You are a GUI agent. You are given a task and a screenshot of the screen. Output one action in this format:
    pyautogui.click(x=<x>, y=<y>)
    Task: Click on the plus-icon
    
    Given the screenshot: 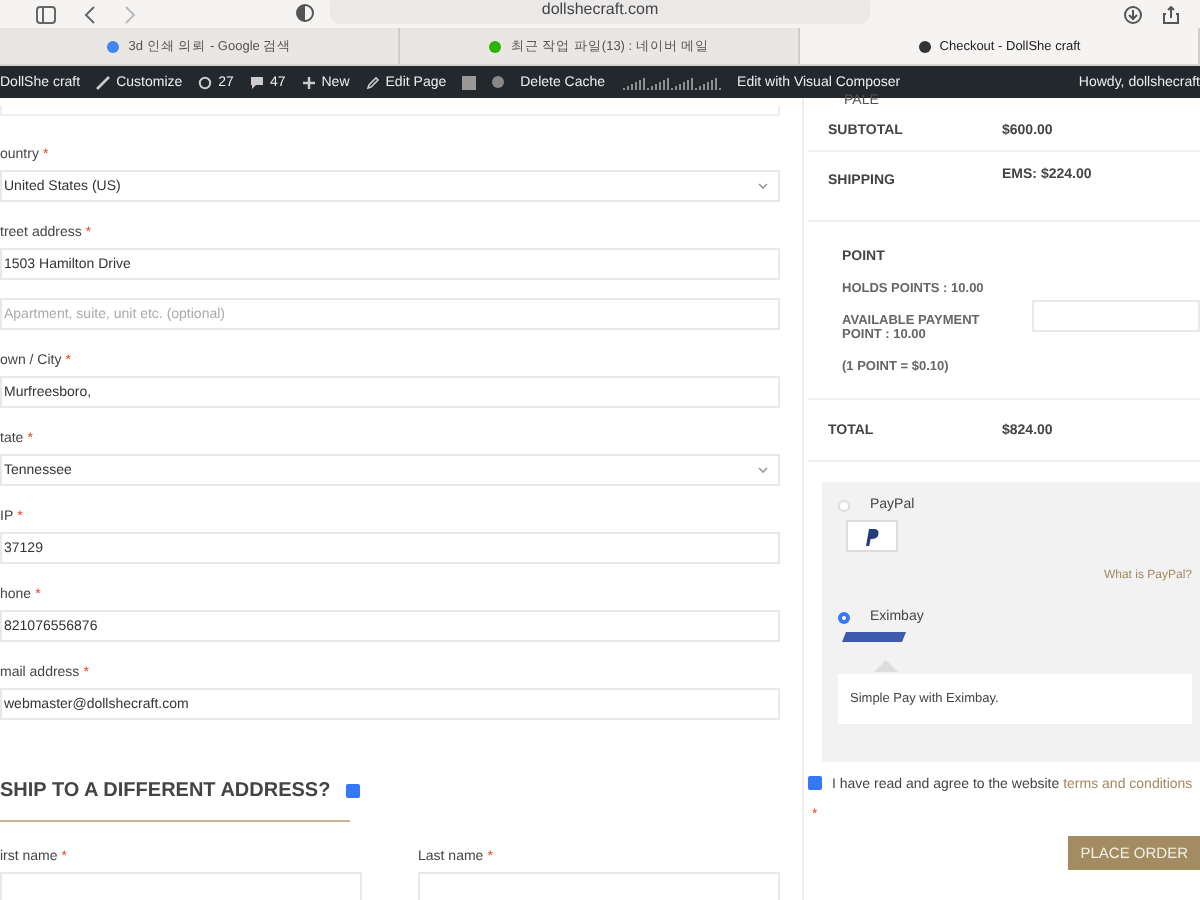 What is the action you would take?
    pyautogui.click(x=308, y=82)
    